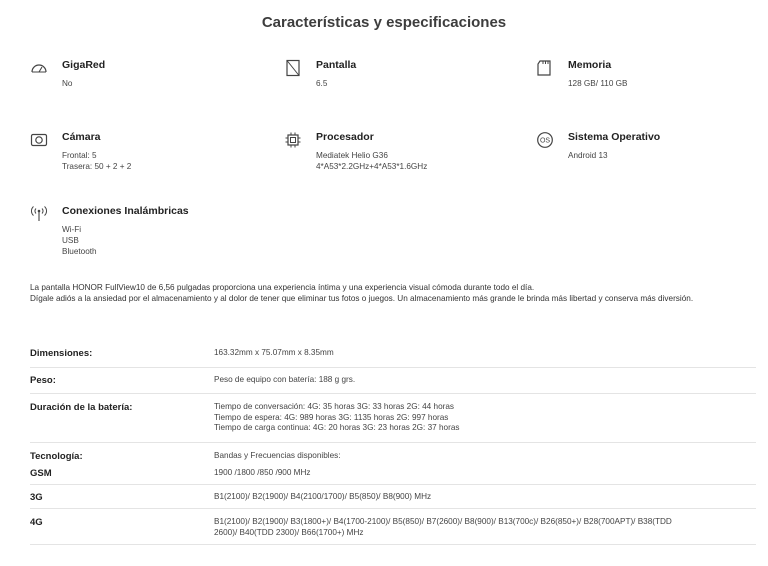  What do you see at coordinates (84, 65) in the screenshot?
I see `spec-label: GigaRed` at bounding box center [84, 65].